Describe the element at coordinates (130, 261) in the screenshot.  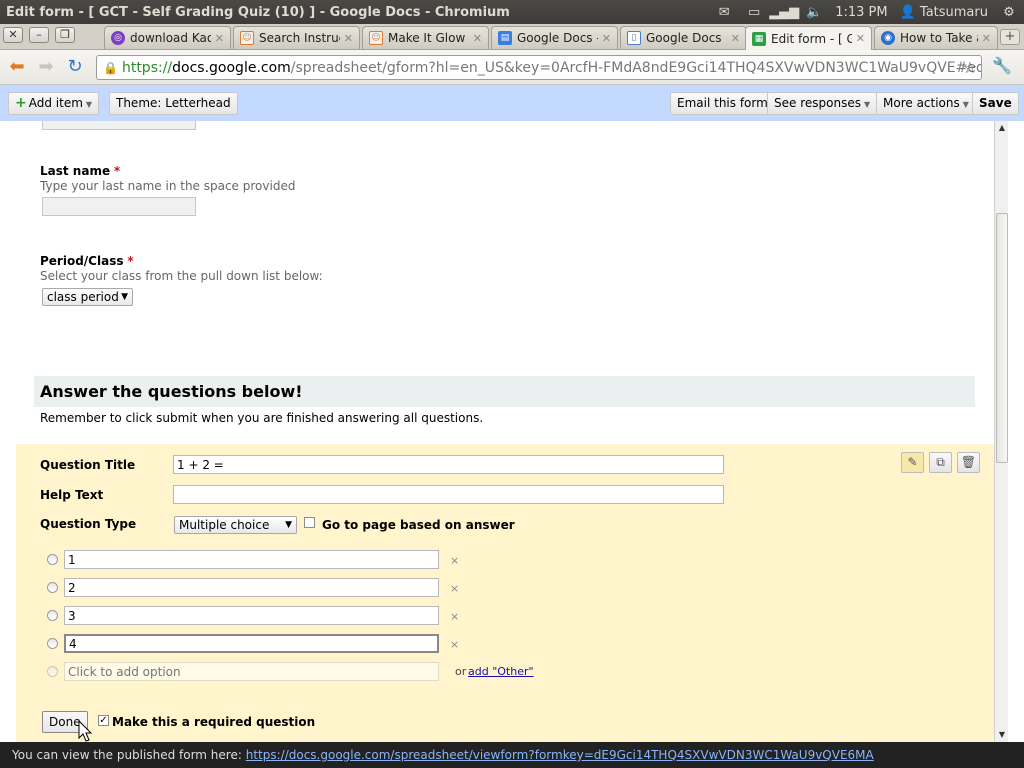
I see `required-asterisk: *` at that location.